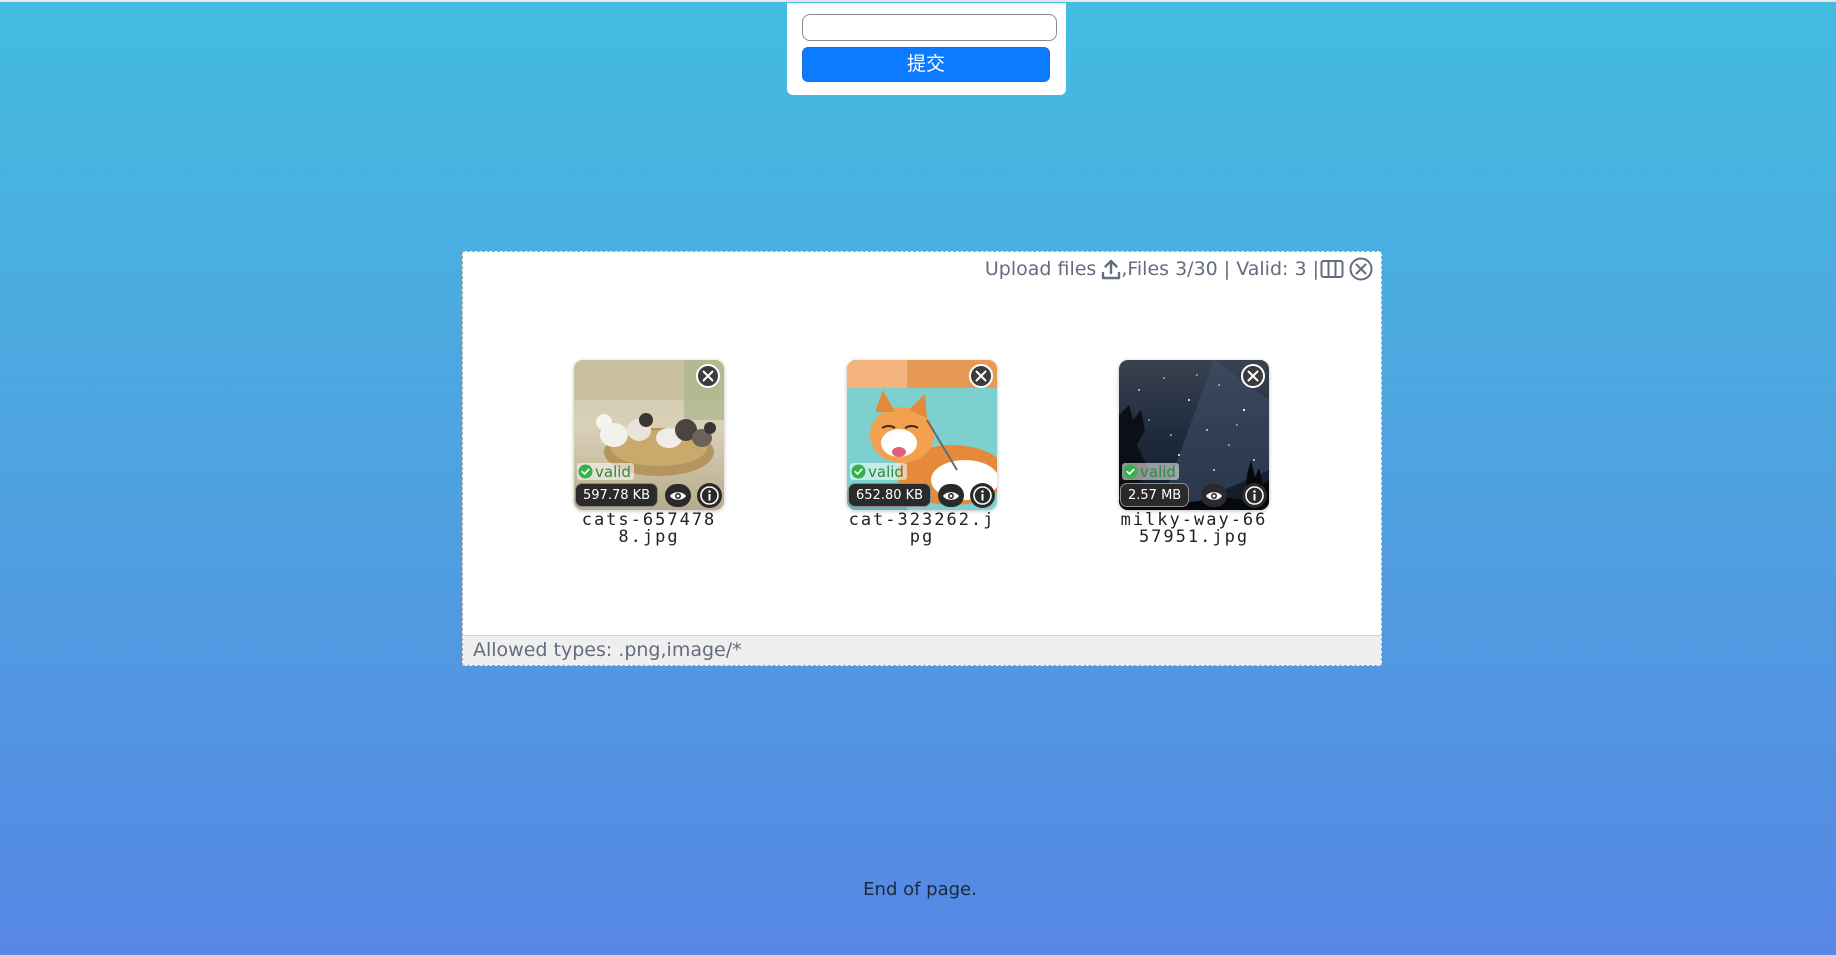 This screenshot has height=955, width=1836. What do you see at coordinates (1194, 528) in the screenshot?
I see `file-name: milky-way-6657951.jpg` at bounding box center [1194, 528].